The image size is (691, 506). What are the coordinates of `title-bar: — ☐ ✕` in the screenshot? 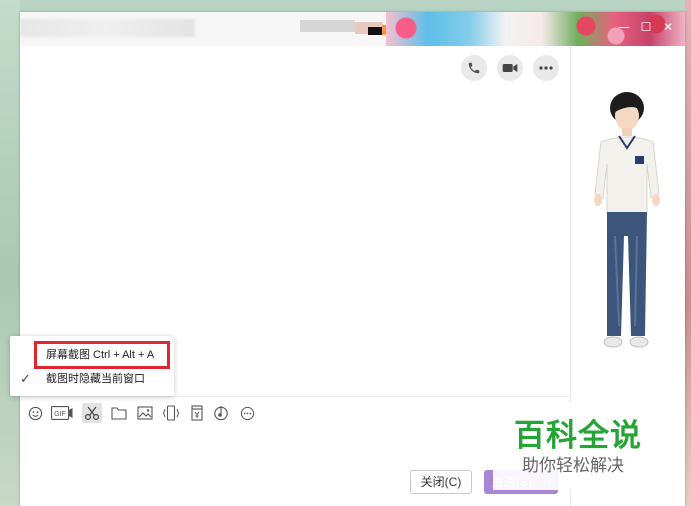 It's located at (352, 29).